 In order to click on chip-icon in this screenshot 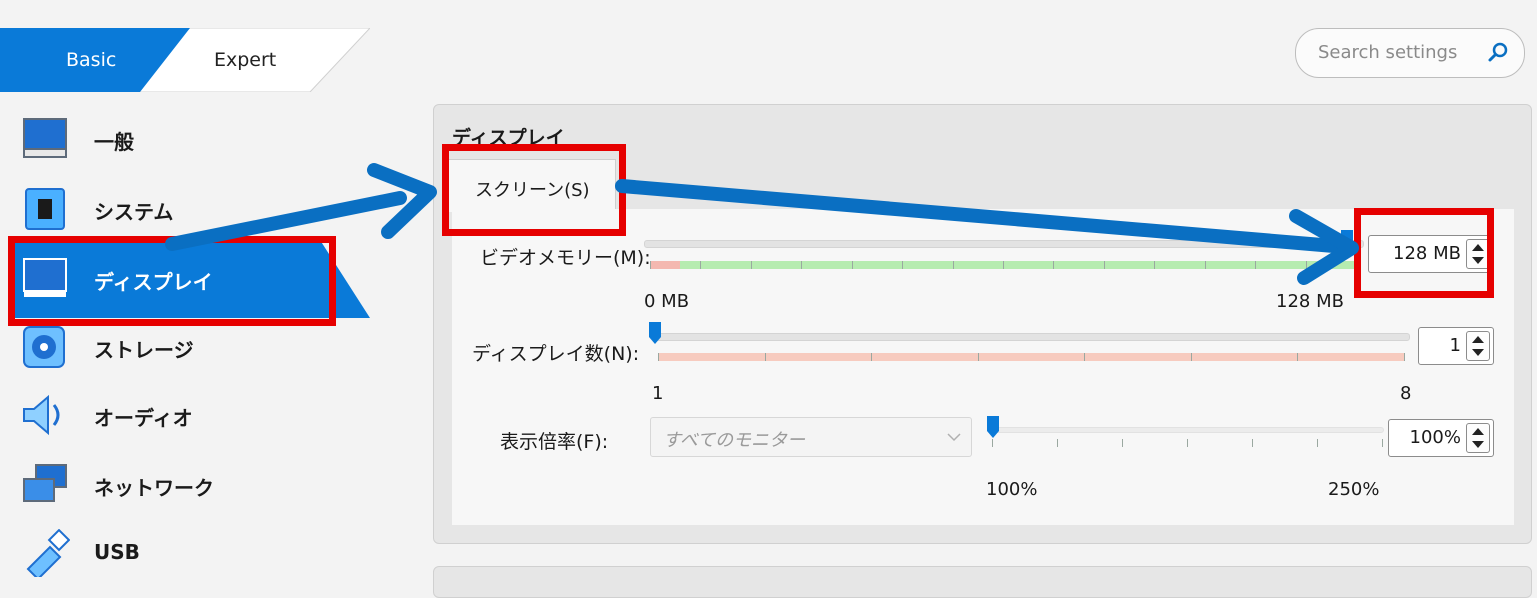, I will do `click(45, 209)`.